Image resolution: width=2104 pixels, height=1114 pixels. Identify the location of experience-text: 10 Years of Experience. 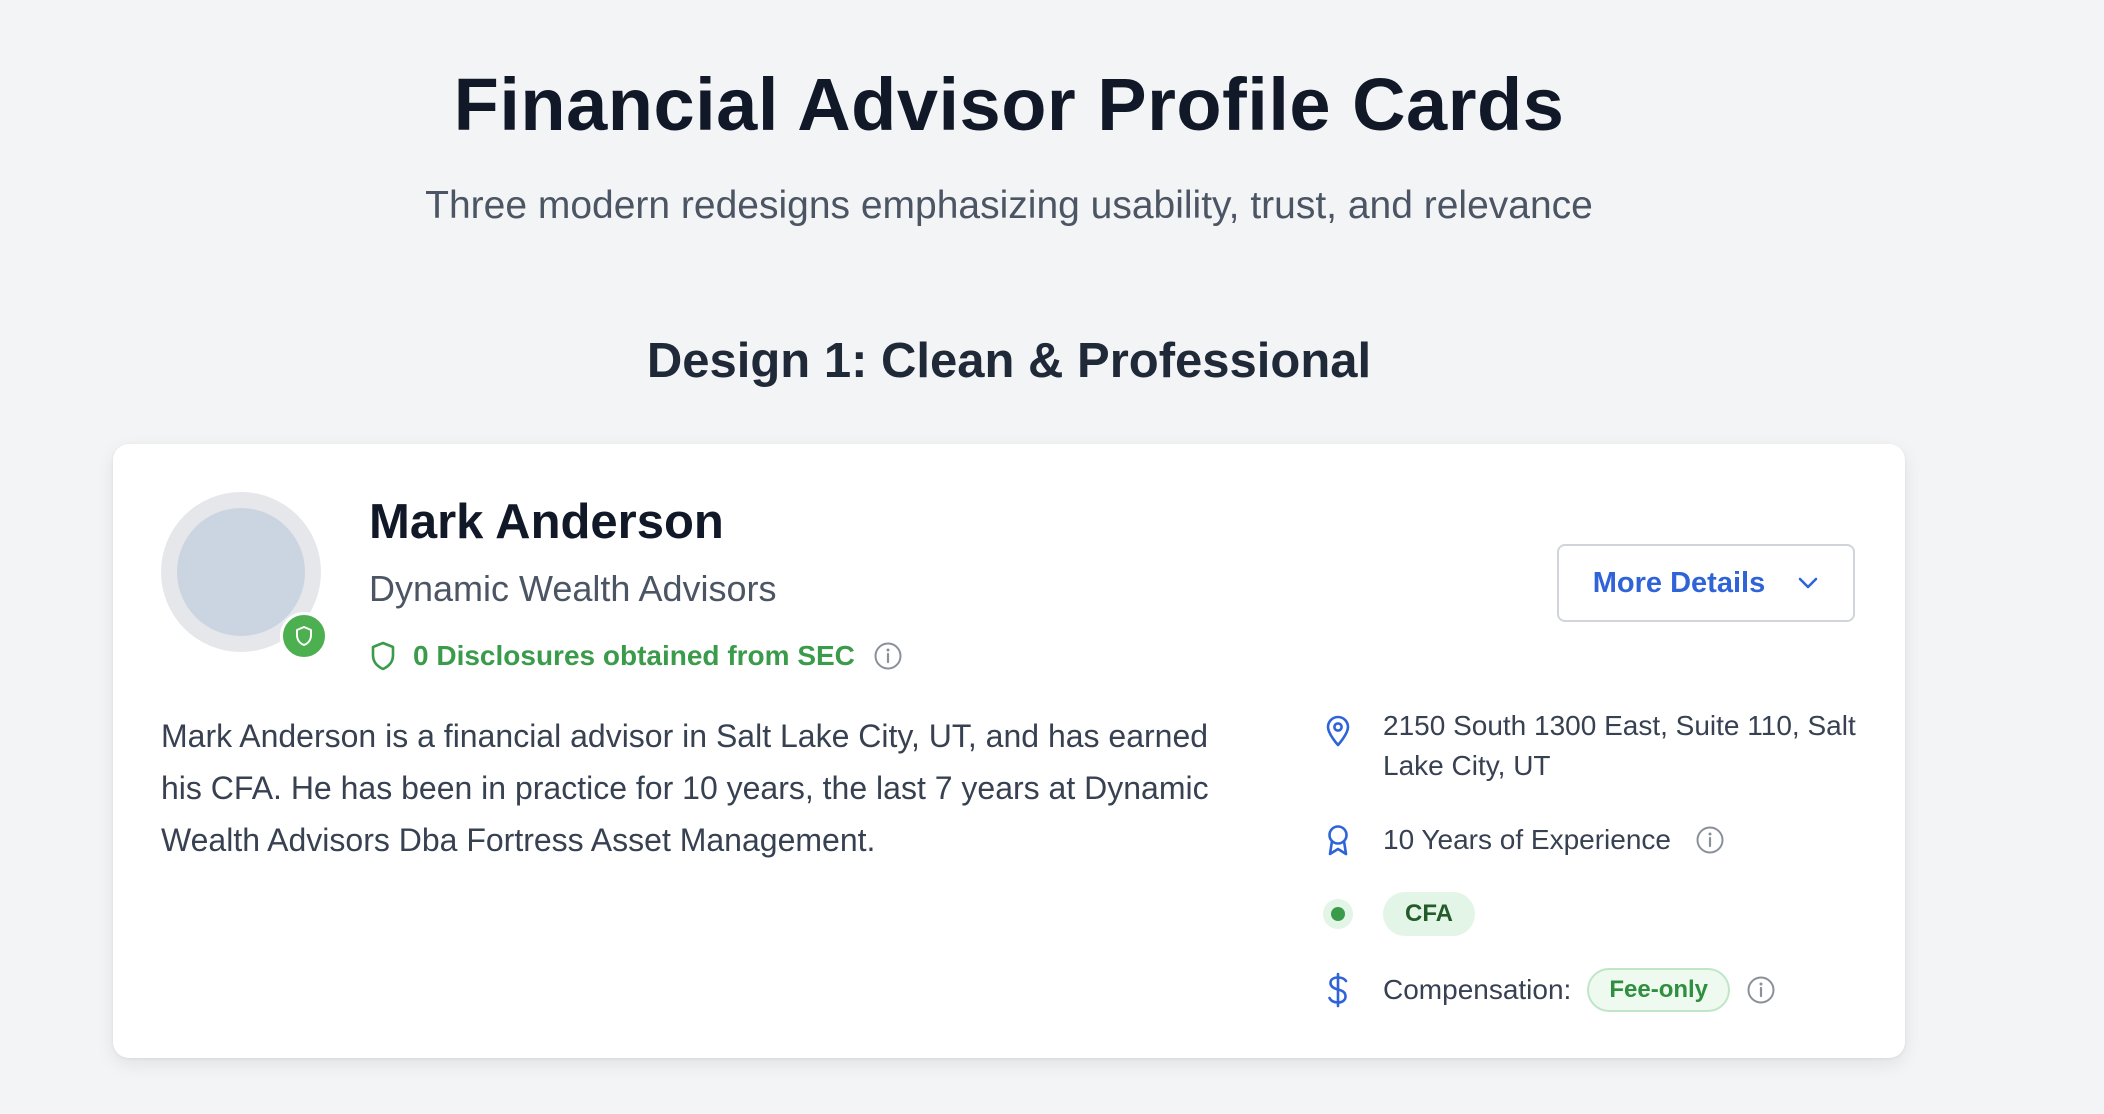
(1527, 839).